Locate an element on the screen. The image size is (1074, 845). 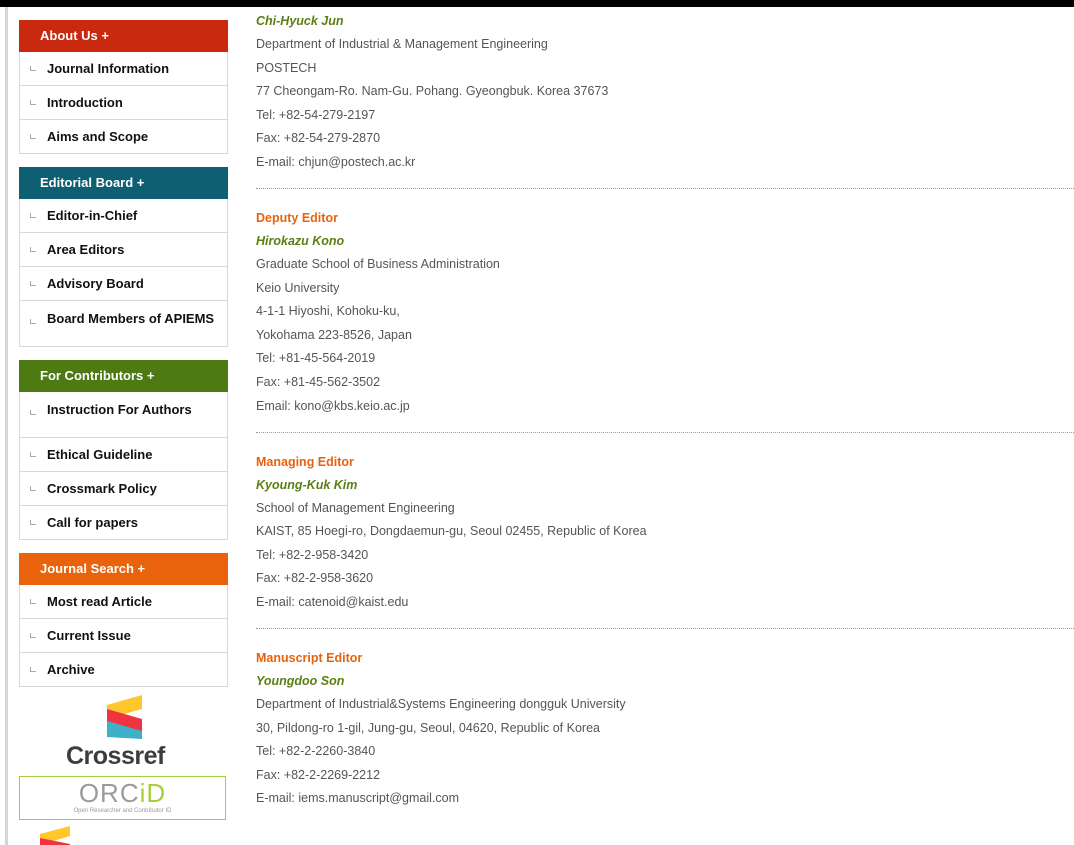
sidebar-item: Journal Information is located at coordinates (123, 69).